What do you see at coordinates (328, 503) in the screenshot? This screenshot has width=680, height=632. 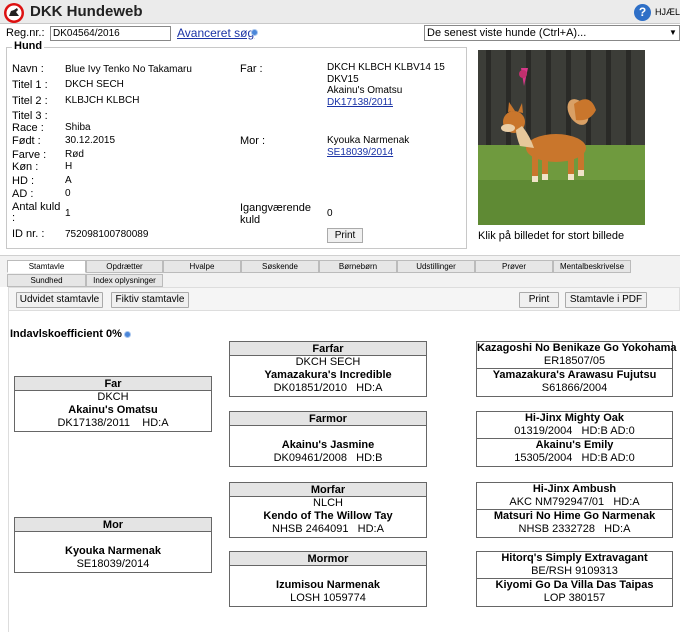 I see `pedigree-titles: NLCH` at bounding box center [328, 503].